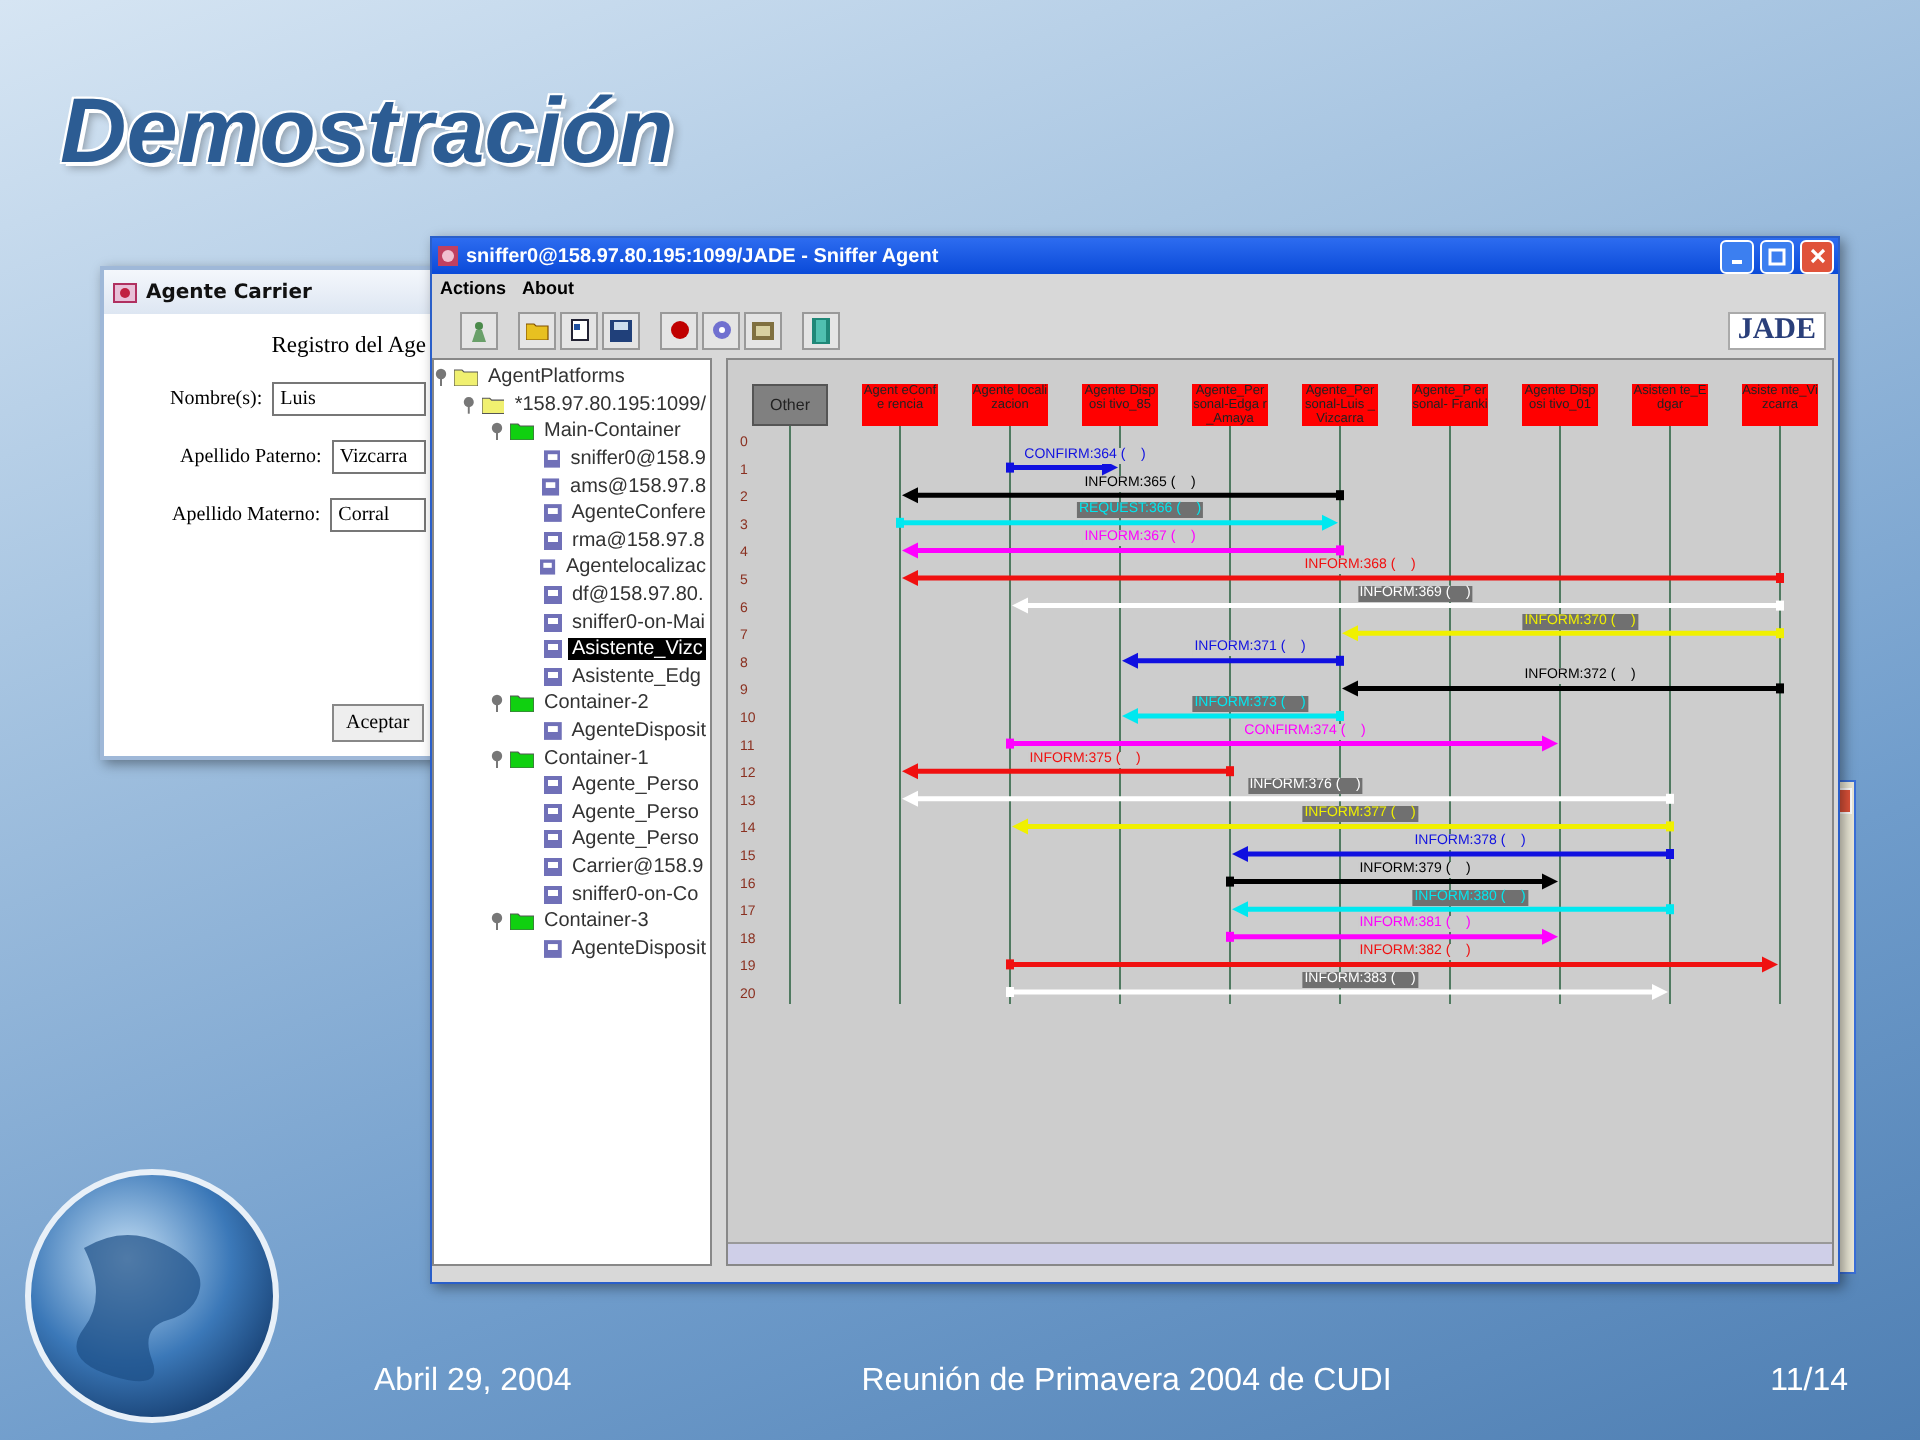 The image size is (1920, 1440). Describe the element at coordinates (637, 649) in the screenshot. I see `tree-item: Asistente_Vizc` at that location.